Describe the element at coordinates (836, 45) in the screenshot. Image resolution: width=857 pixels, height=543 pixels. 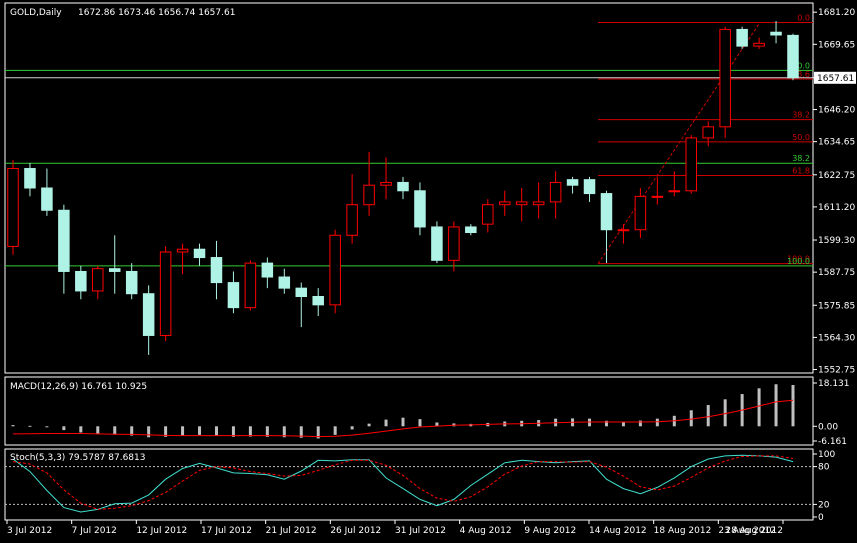
I see `price-tick-label: 1669.65` at that location.